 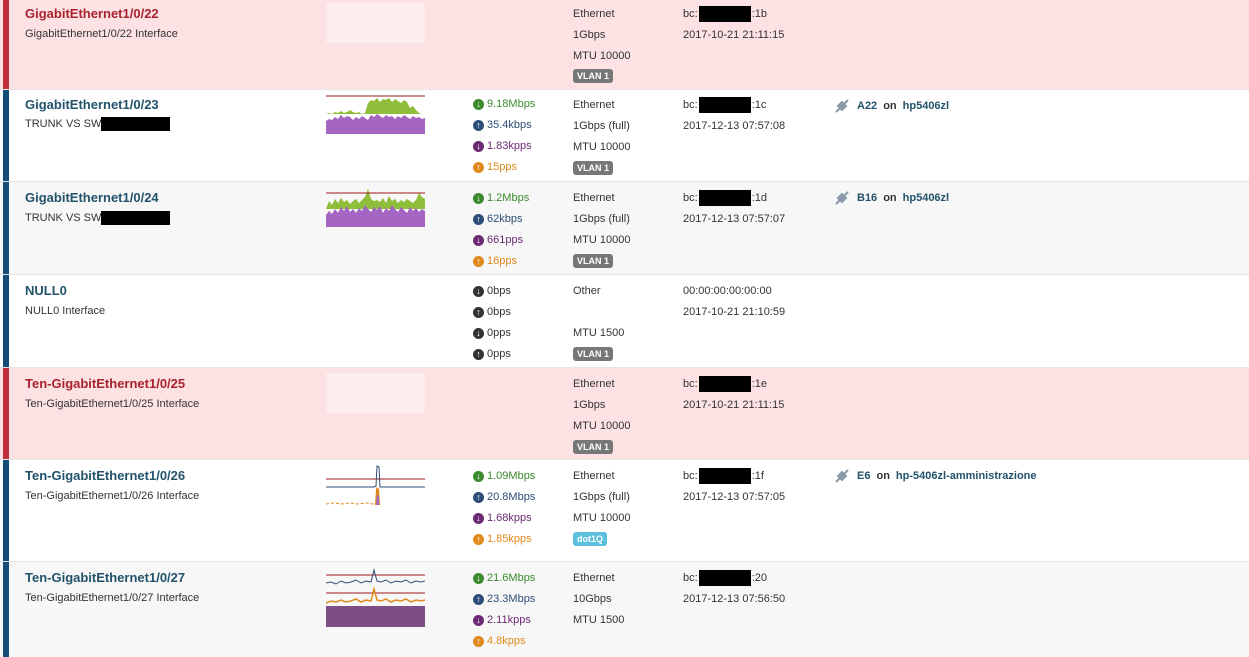 What do you see at coordinates (505, 219) in the screenshot?
I see `out-rate-value: 62kbps` at bounding box center [505, 219].